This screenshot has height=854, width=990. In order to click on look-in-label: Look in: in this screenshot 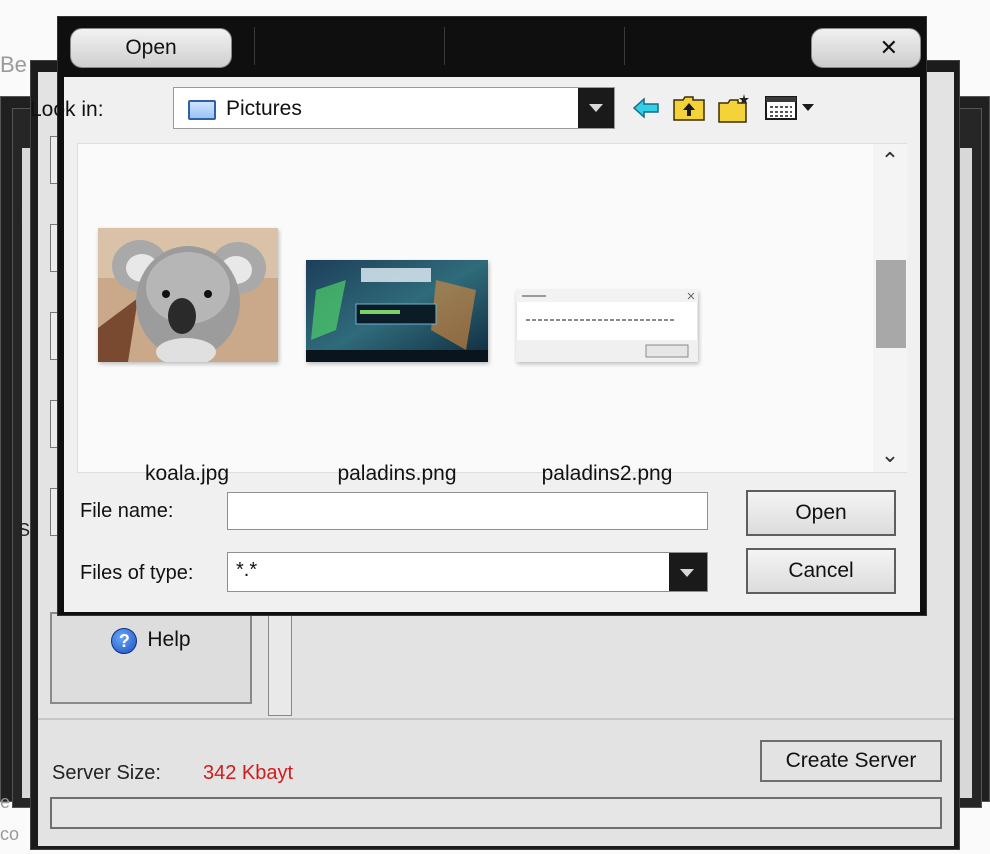, I will do `click(67, 109)`.